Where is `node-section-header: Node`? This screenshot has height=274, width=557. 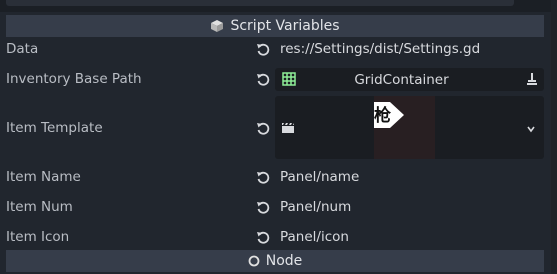 node-section-header: Node is located at coordinates (275, 261).